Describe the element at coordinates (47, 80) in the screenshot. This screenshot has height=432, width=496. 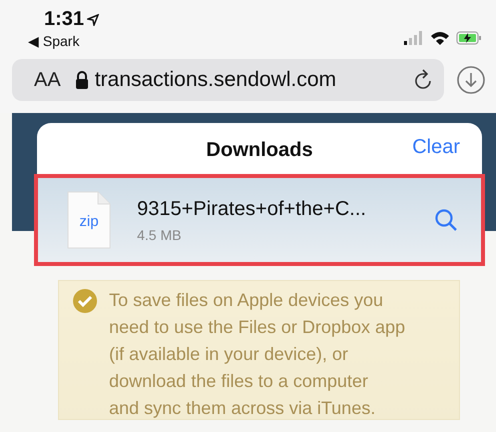
I see `text-size-button: AA` at that location.